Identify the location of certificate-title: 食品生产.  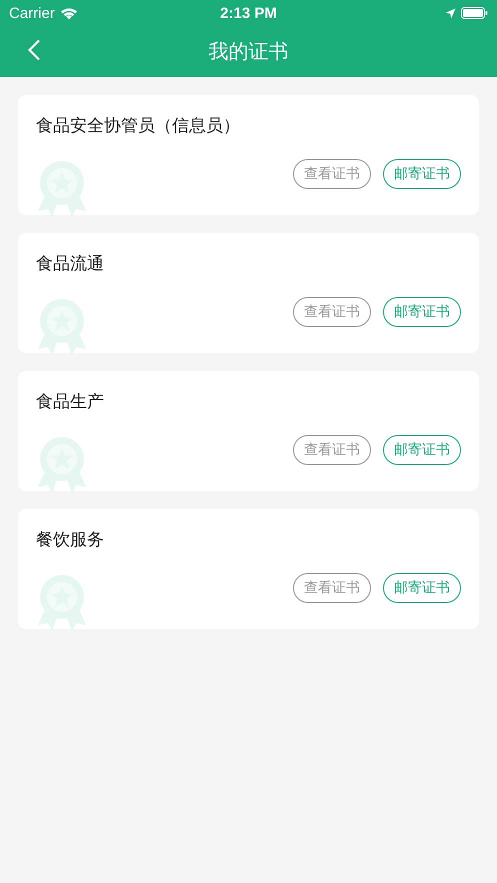
(70, 402).